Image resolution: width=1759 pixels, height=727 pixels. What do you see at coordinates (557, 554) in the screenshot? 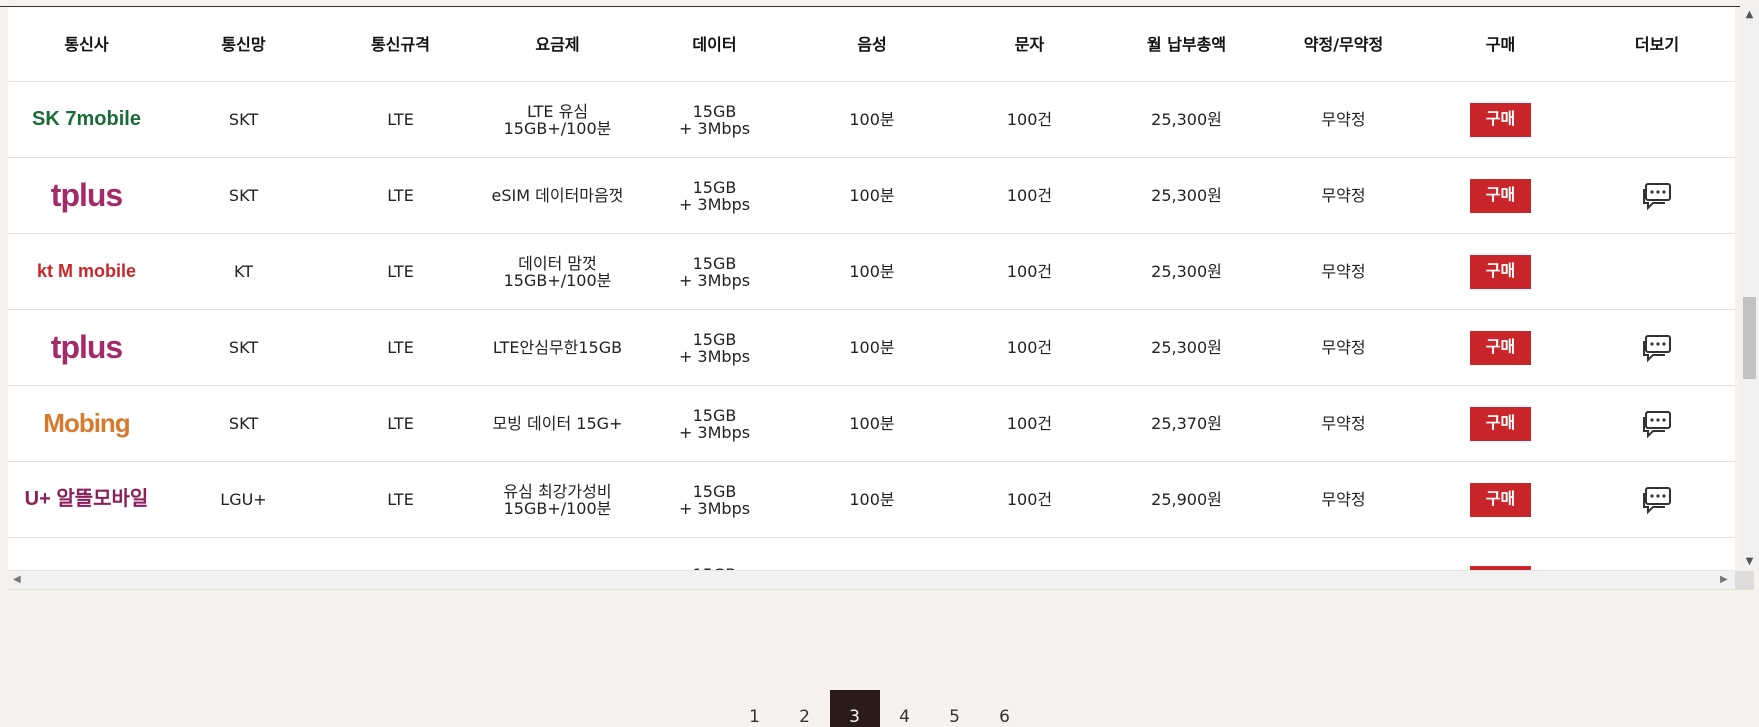
I see `plan-cell` at bounding box center [557, 554].